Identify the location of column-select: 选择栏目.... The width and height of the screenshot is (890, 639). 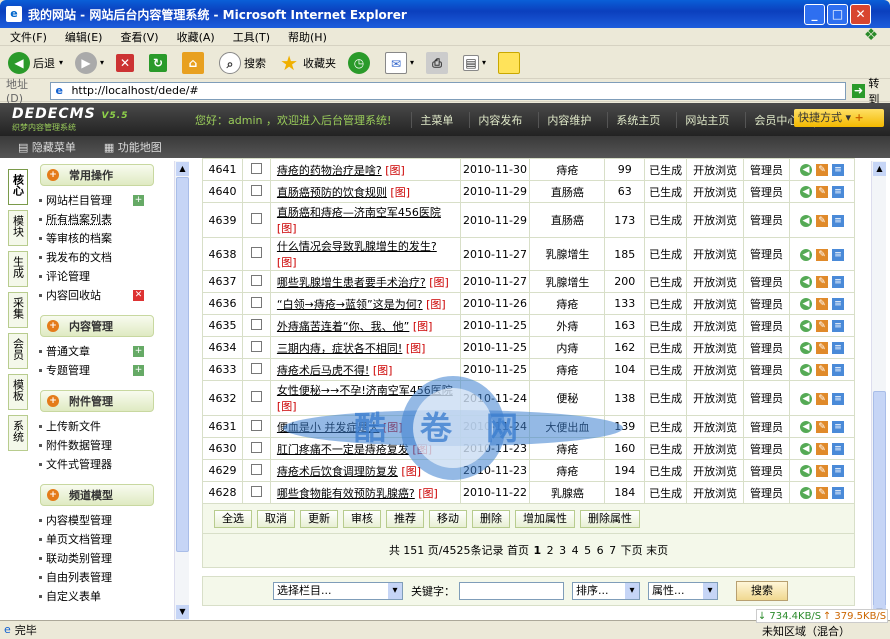
(338, 591).